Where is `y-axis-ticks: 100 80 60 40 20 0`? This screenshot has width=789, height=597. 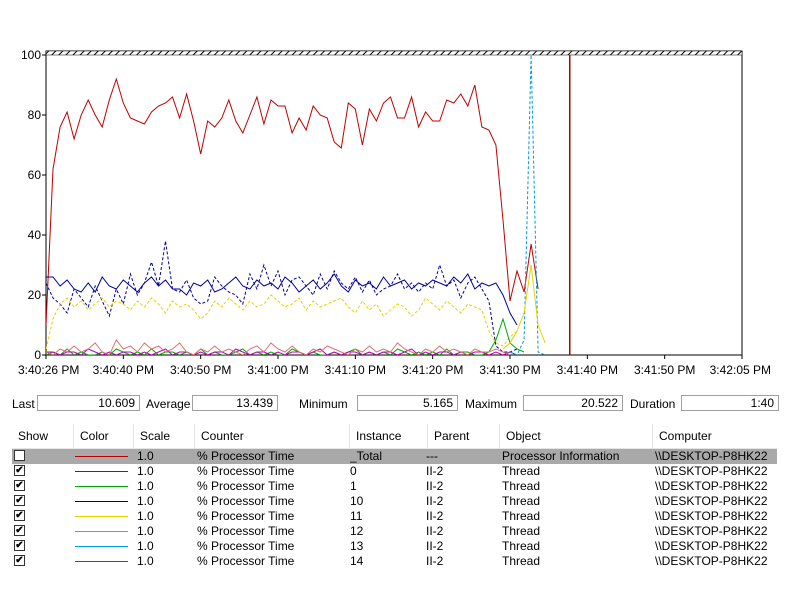
y-axis-ticks: 100 80 60 40 20 0 is located at coordinates (33, 205).